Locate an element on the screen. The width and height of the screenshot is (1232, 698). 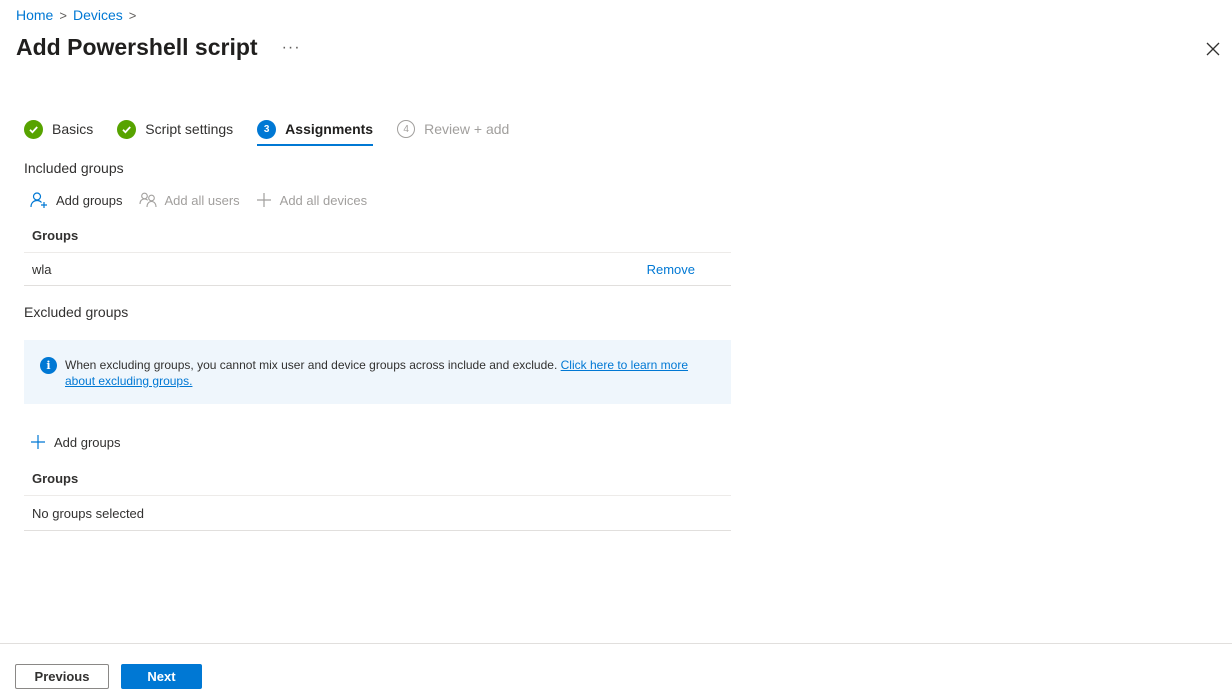
close-icon is located at coordinates (1213, 49).